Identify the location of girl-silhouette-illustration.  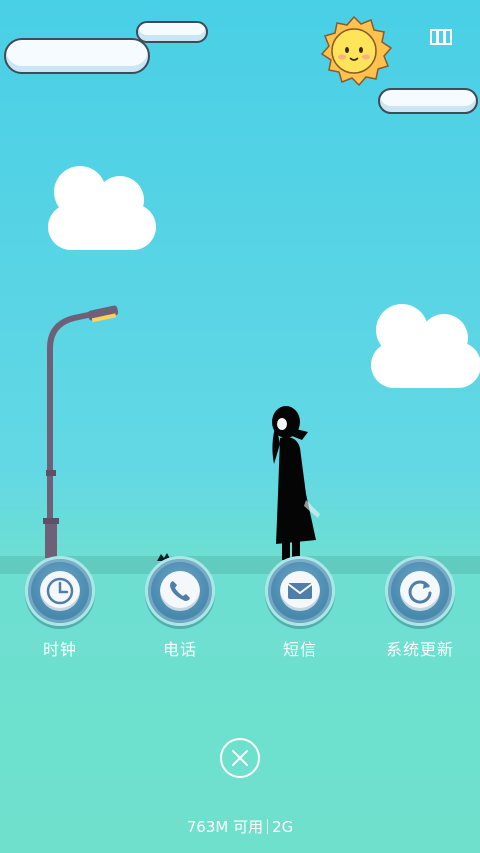
(296, 483).